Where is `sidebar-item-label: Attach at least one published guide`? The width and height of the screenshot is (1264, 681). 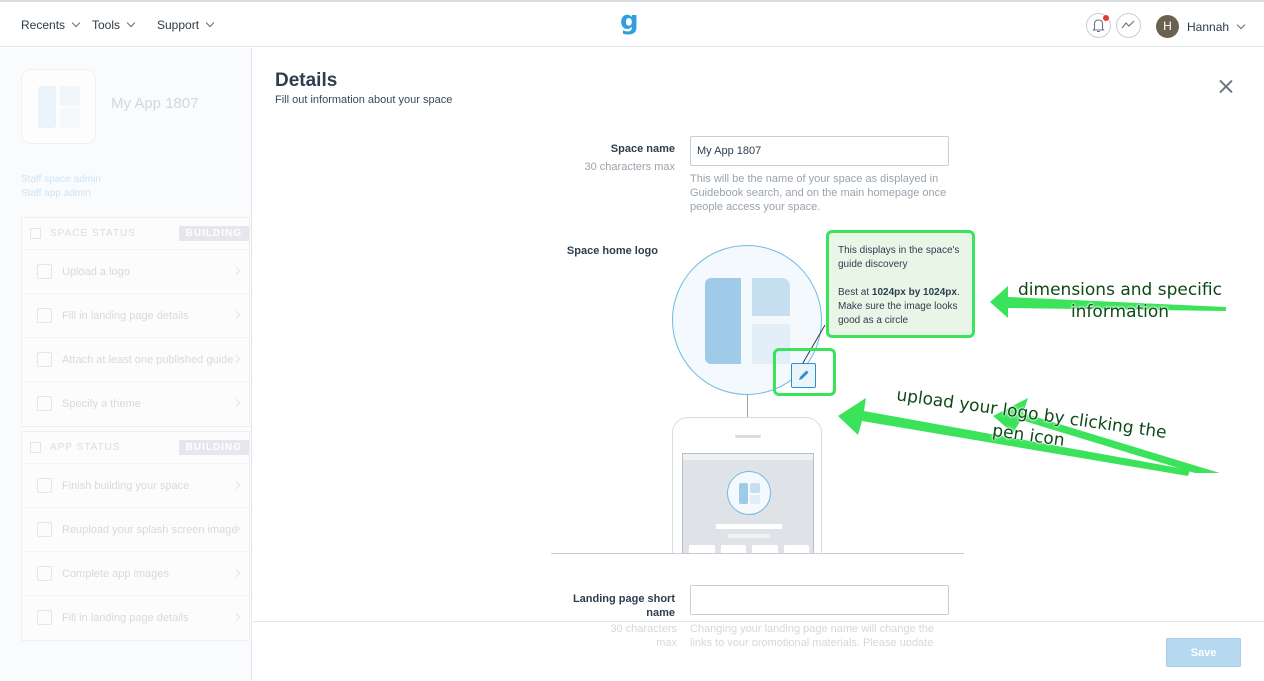
sidebar-item-label: Attach at least one published guide is located at coordinates (148, 359).